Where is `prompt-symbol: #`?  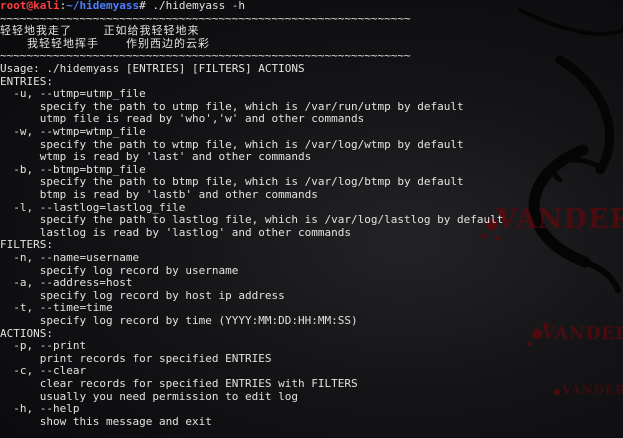 prompt-symbol: # is located at coordinates (142, 6).